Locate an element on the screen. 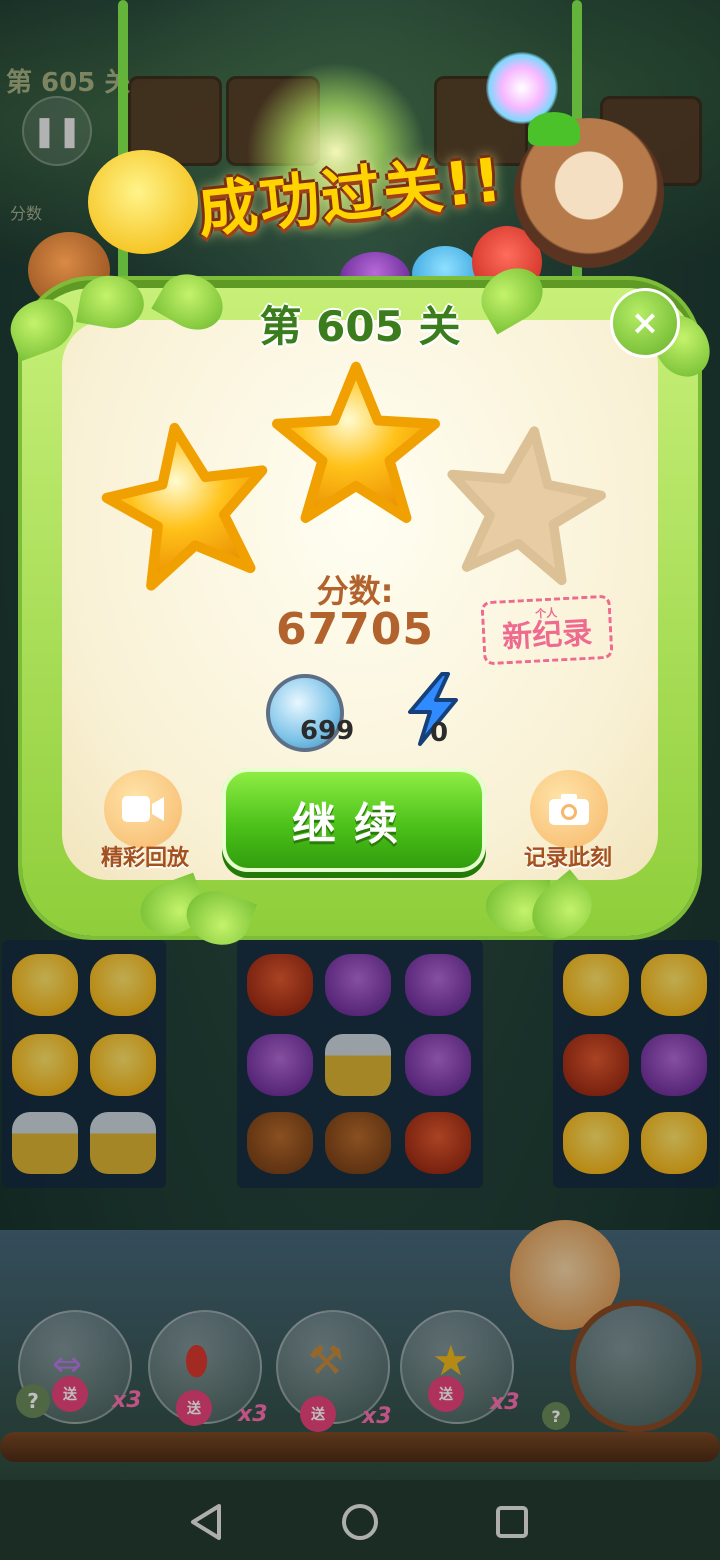 Image resolution: width=720 pixels, height=1560 pixels. replay-button is located at coordinates (143, 809).